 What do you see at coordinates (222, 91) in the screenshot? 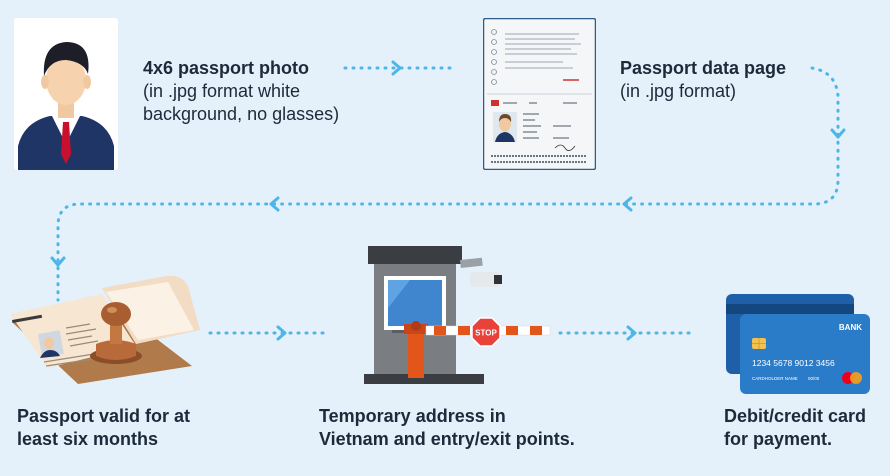
I see `step-detail: (in .jpg format white` at bounding box center [222, 91].